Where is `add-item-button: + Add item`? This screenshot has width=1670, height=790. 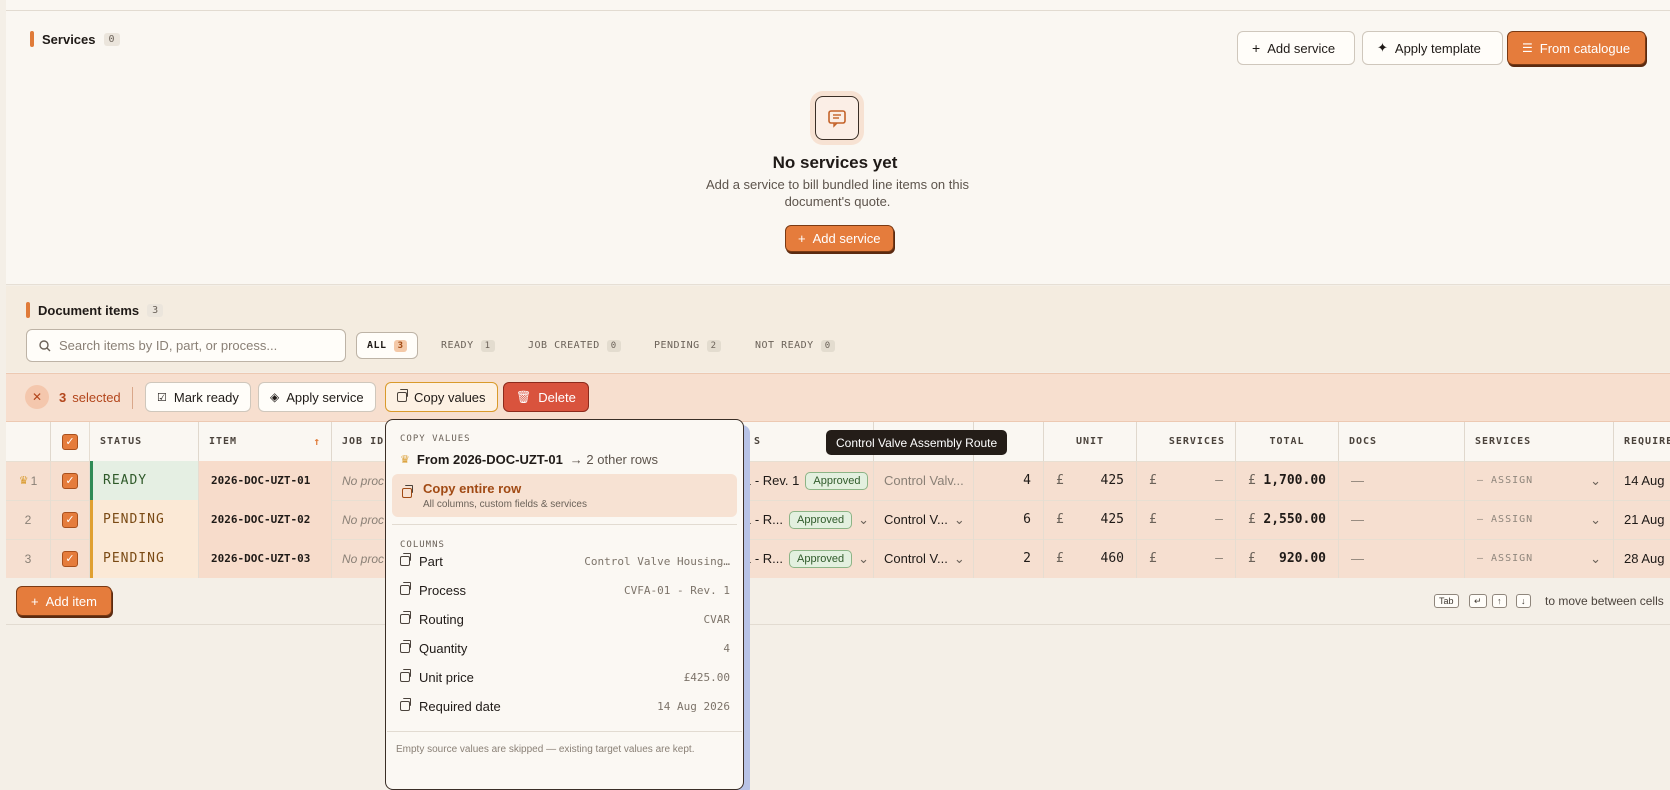
add-item-button: + Add item is located at coordinates (64, 601).